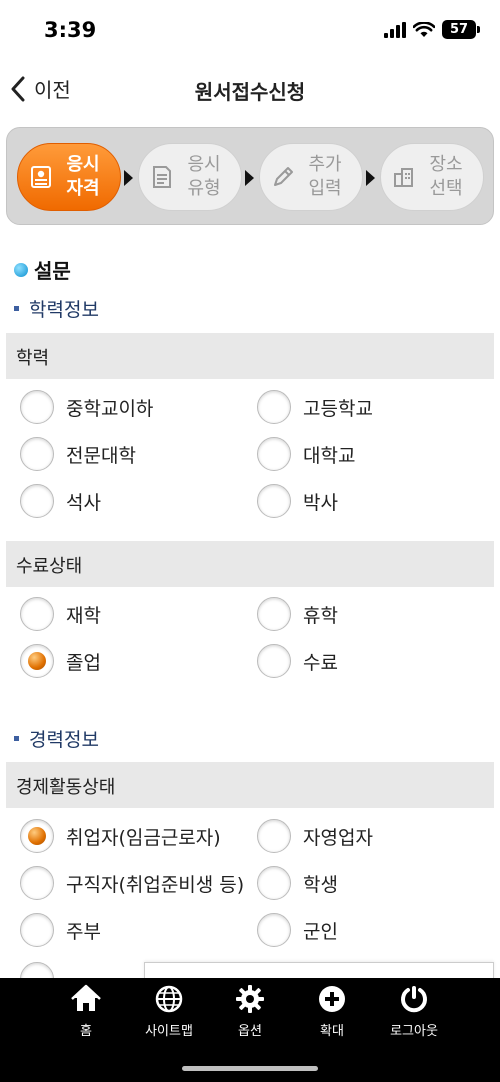 Image resolution: width=500 pixels, height=1082 pixels. I want to click on radio-label: 중학교이하, so click(110, 408).